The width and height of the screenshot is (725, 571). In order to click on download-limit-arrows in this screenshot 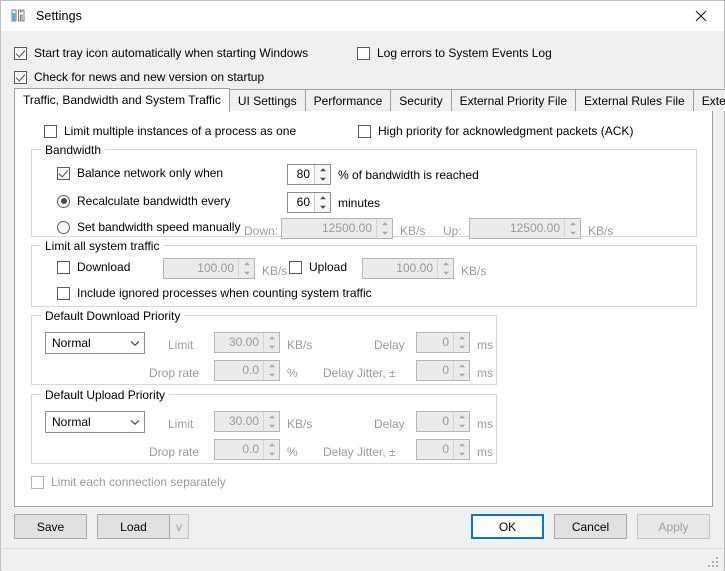, I will do `click(271, 342)`.